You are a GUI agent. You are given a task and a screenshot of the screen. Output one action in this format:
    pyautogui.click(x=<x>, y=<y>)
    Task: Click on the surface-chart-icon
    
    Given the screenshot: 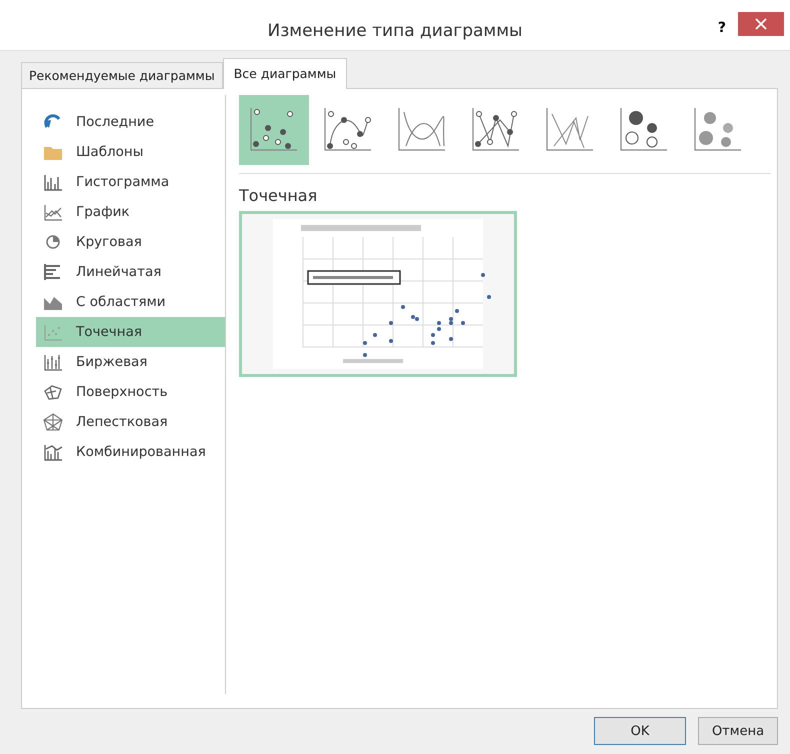 What is the action you would take?
    pyautogui.click(x=53, y=392)
    